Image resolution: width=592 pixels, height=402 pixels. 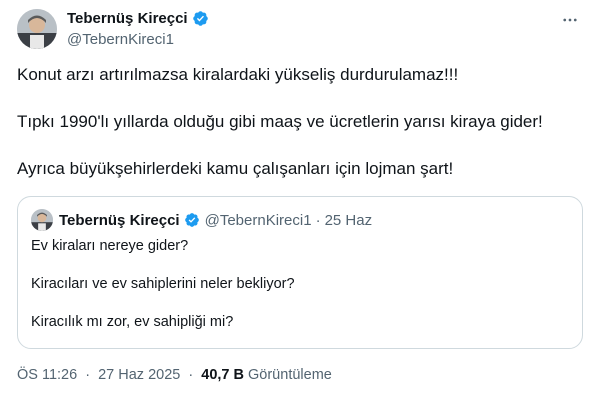 What do you see at coordinates (348, 220) in the screenshot?
I see `quote-date: 25 Haz` at bounding box center [348, 220].